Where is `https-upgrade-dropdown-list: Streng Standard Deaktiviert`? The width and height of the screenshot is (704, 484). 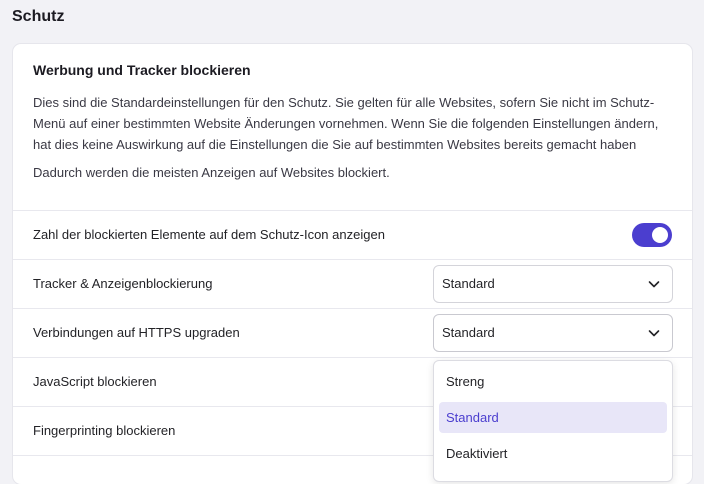
https-upgrade-dropdown-list: Streng Standard Deaktiviert is located at coordinates (553, 421).